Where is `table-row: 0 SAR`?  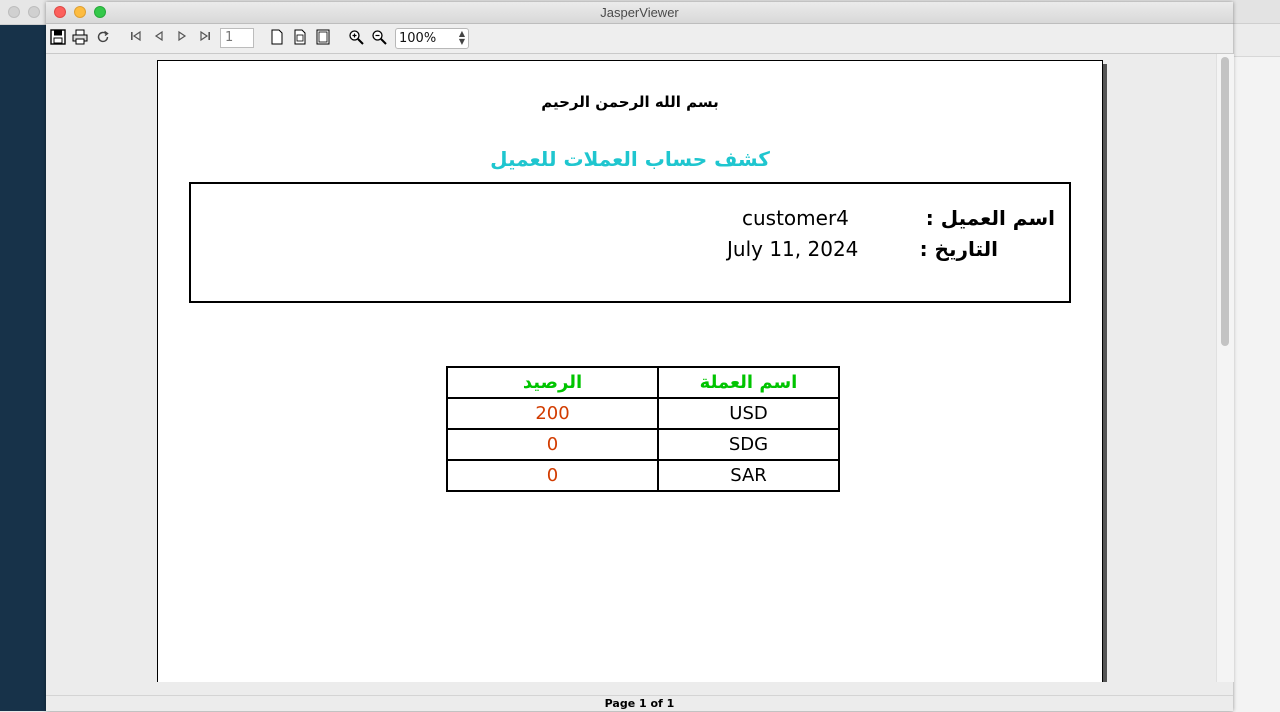
table-row: 0 SAR is located at coordinates (643, 475).